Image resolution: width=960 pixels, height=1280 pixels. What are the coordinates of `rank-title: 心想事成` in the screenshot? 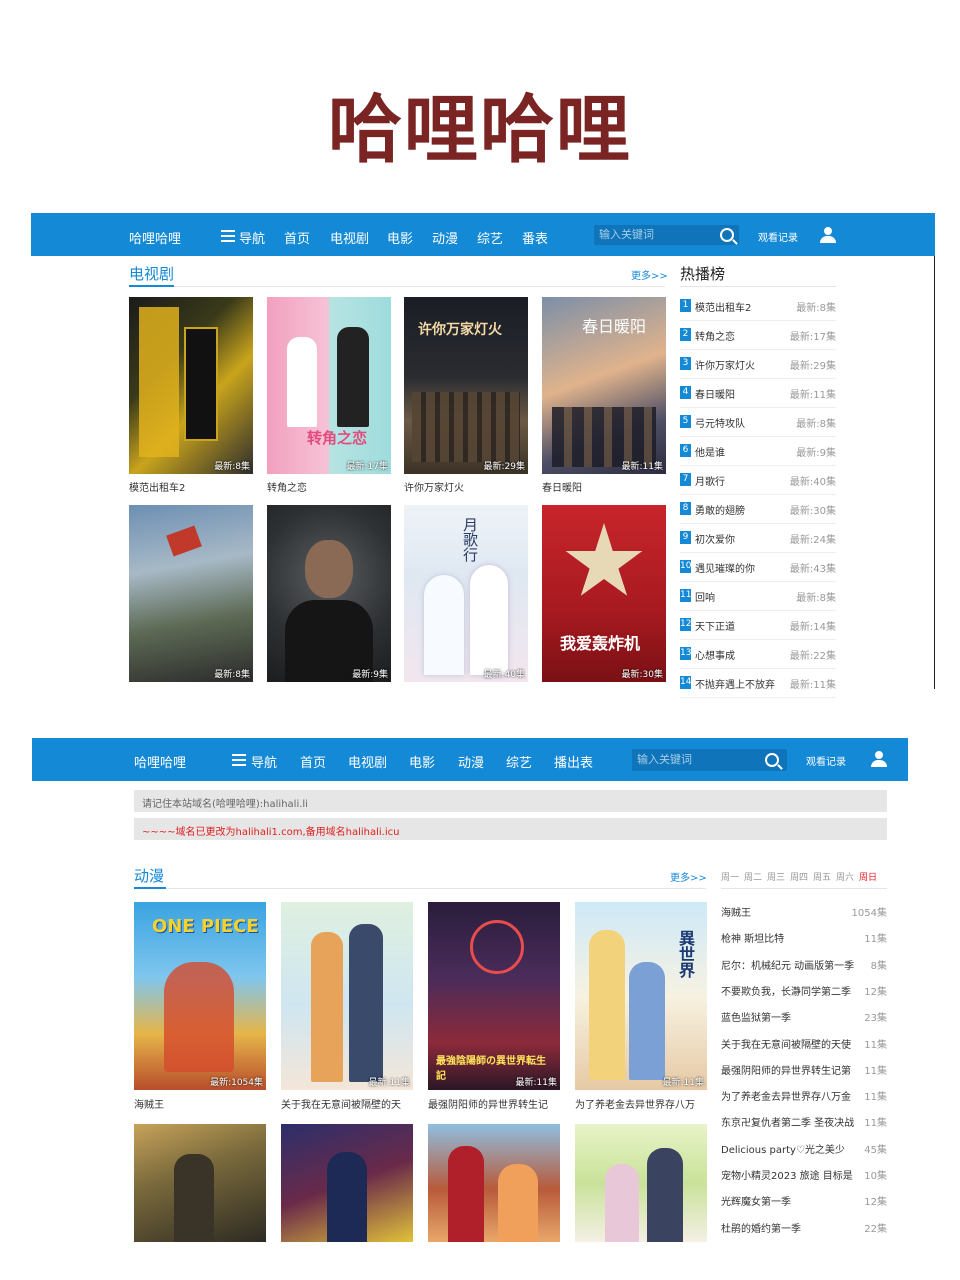 It's located at (715, 654).